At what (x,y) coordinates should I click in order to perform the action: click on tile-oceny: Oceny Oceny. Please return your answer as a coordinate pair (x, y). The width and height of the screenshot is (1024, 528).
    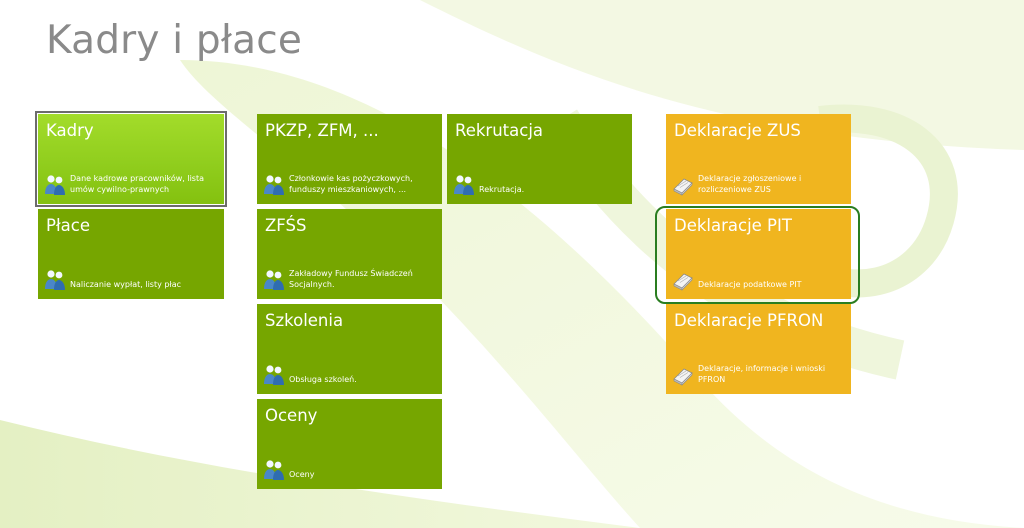
    Looking at the image, I should click on (349, 444).